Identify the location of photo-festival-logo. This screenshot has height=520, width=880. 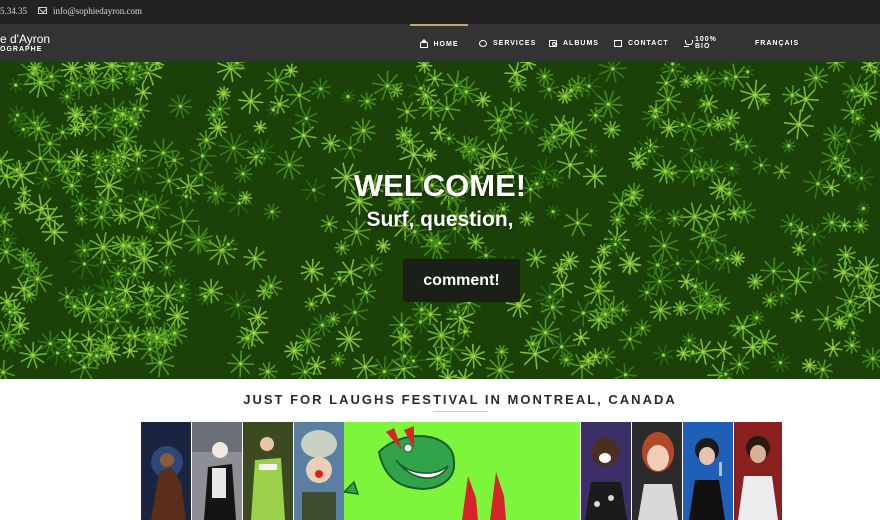
(462, 471).